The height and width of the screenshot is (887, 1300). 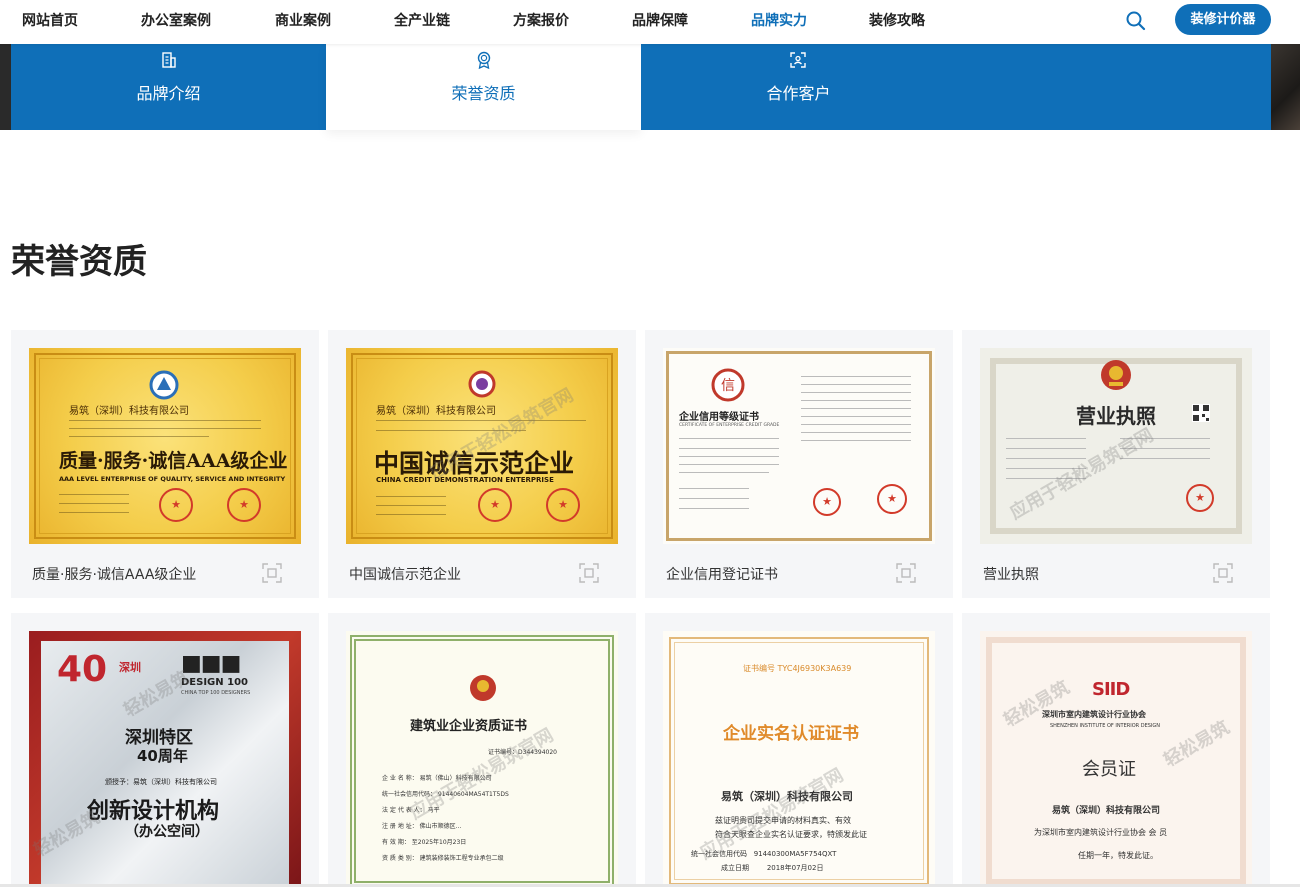 I want to click on field-value: 91440604MA54T1T5DS, so click(x=473, y=794).